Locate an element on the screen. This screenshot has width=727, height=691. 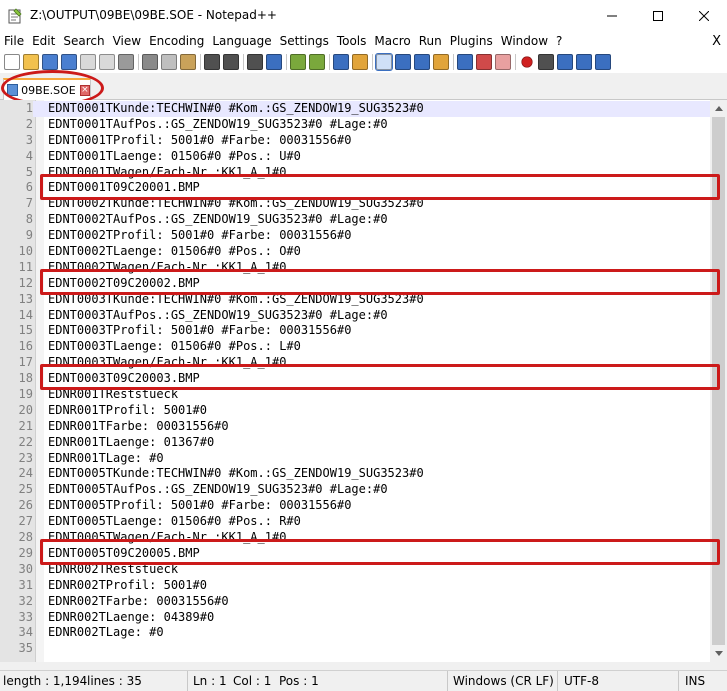
status-col: Col : 1 is located at coordinates (252, 681).